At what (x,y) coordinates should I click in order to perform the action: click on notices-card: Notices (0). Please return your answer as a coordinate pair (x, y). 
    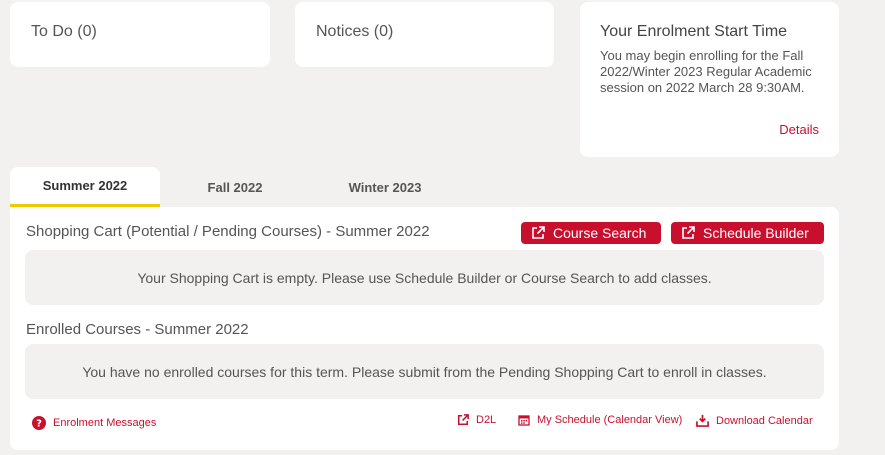
    Looking at the image, I should click on (424, 34).